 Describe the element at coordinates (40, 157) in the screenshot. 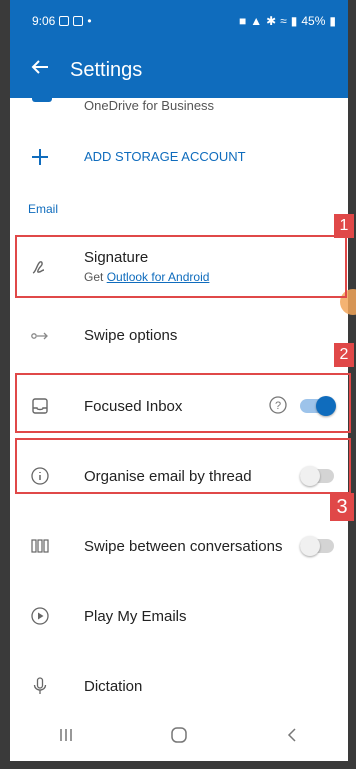

I see `plus-icon` at that location.